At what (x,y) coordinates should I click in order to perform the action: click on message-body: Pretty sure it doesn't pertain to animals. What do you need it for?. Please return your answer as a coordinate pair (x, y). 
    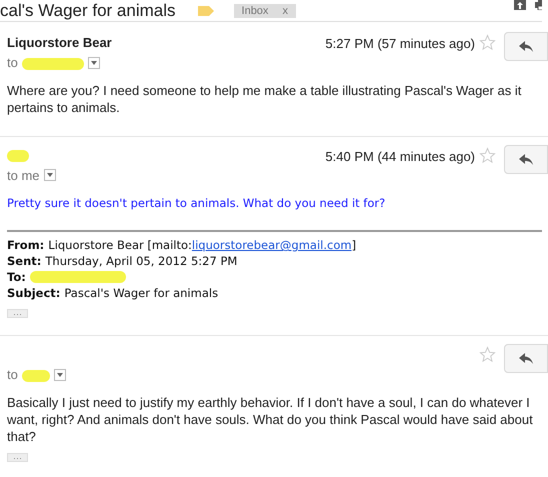
    Looking at the image, I should click on (196, 203).